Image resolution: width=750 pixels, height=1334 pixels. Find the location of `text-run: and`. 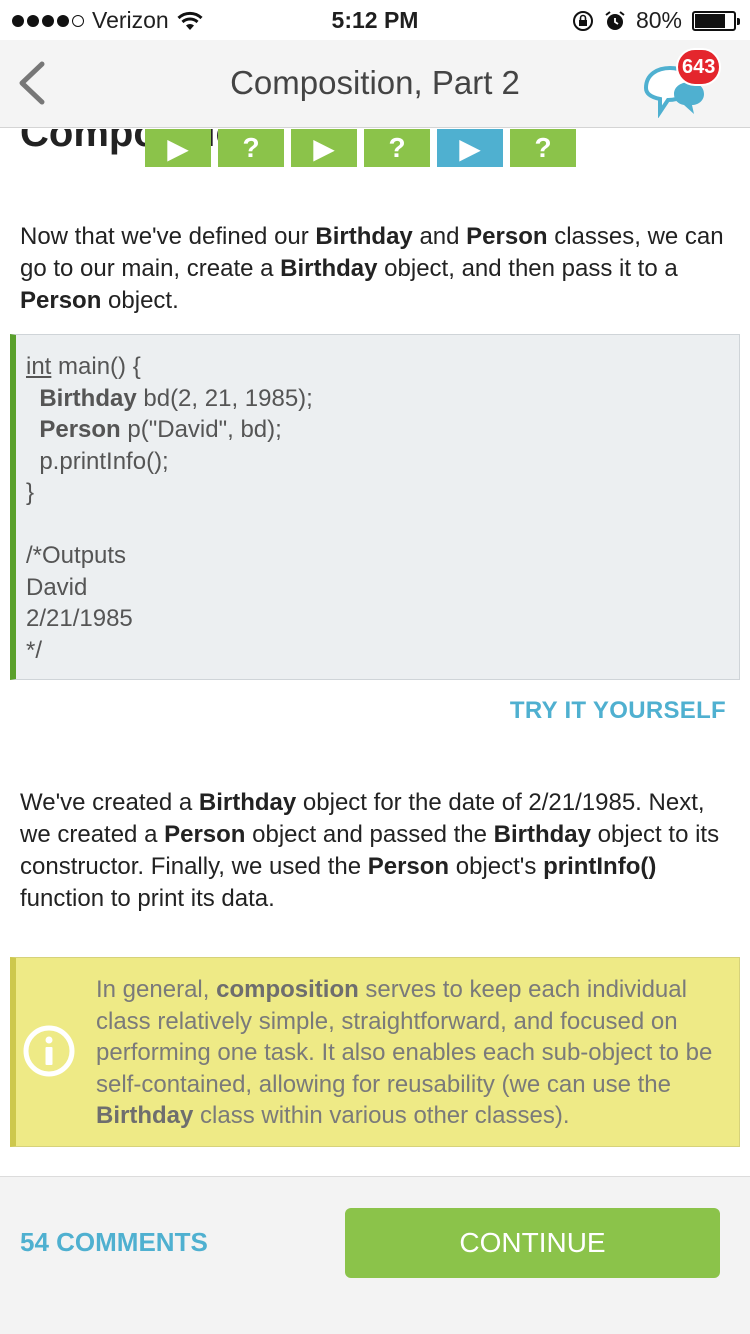

text-run: and is located at coordinates (439, 236).